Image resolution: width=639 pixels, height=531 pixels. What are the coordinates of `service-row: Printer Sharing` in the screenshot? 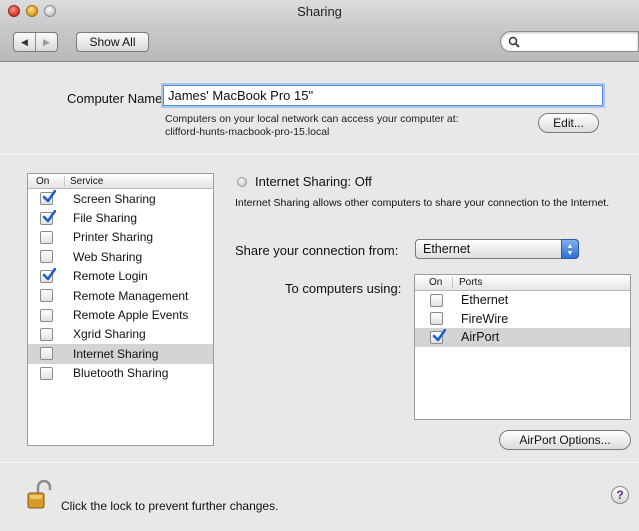 It's located at (120, 237).